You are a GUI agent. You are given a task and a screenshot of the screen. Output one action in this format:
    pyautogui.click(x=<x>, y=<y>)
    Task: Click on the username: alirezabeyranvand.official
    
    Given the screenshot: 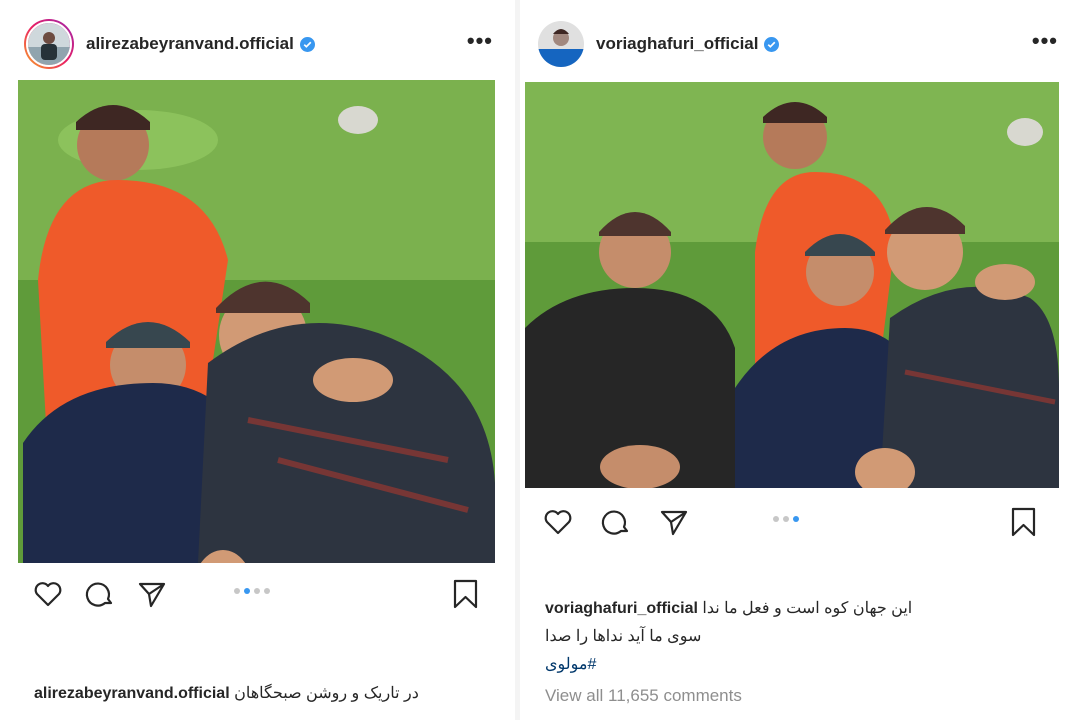 What is the action you would take?
    pyautogui.click(x=190, y=44)
    